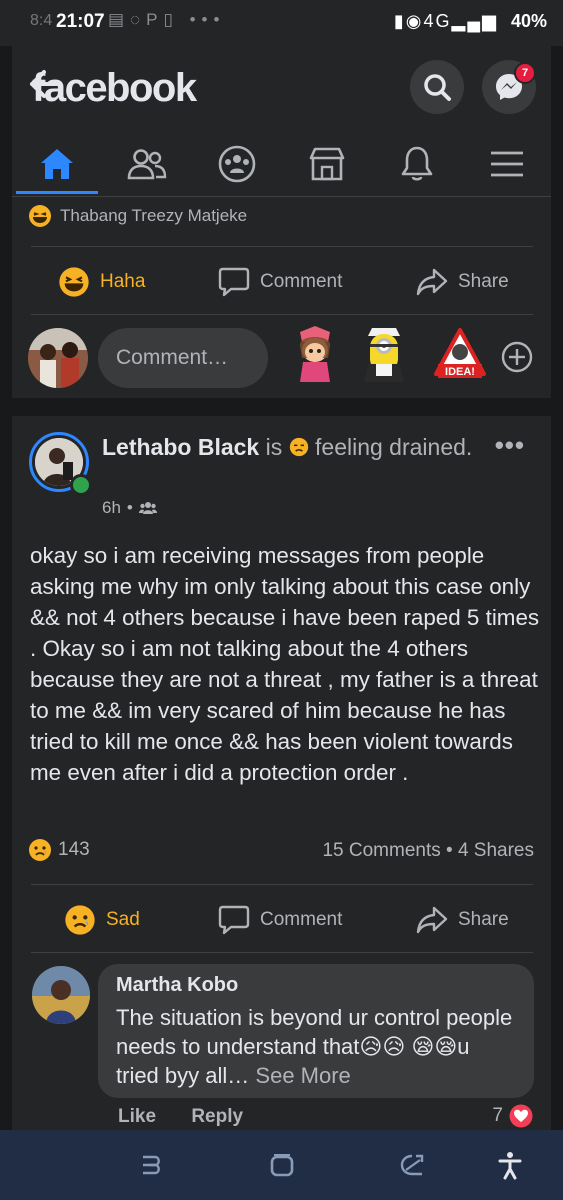  What do you see at coordinates (74, 849) in the screenshot?
I see `reaction-count-text: 143` at bounding box center [74, 849].